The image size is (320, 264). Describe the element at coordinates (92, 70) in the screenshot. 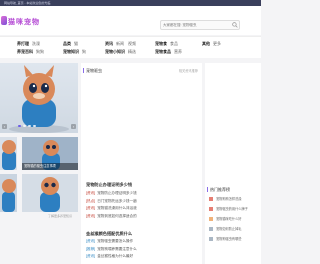

I see `section-title: 宠物驱虫` at that location.